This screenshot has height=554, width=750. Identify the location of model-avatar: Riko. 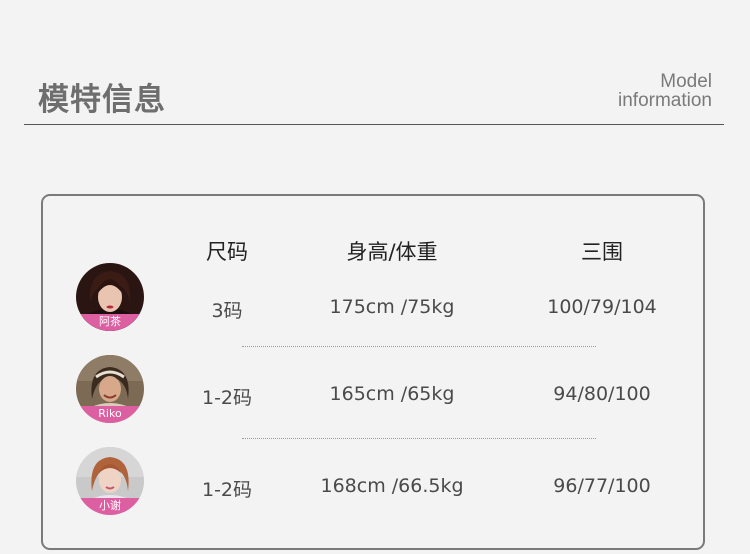
(110, 389).